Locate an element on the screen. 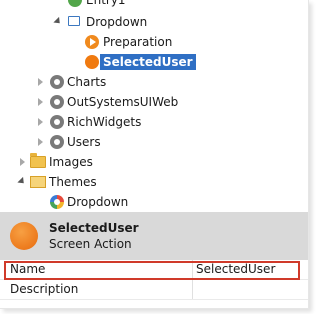 The height and width of the screenshot is (314, 320). tree-item-label: Entry1 is located at coordinates (106, 3).